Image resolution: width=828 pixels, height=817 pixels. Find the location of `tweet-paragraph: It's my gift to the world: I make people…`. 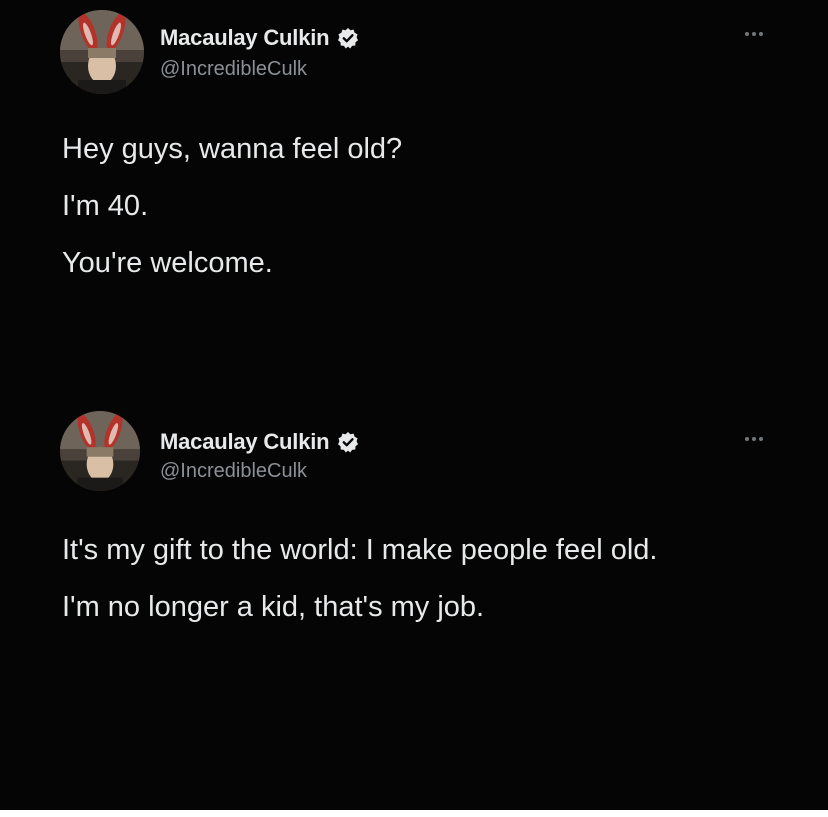

tweet-paragraph: It's my gift to the world: I make people… is located at coordinates (360, 550).